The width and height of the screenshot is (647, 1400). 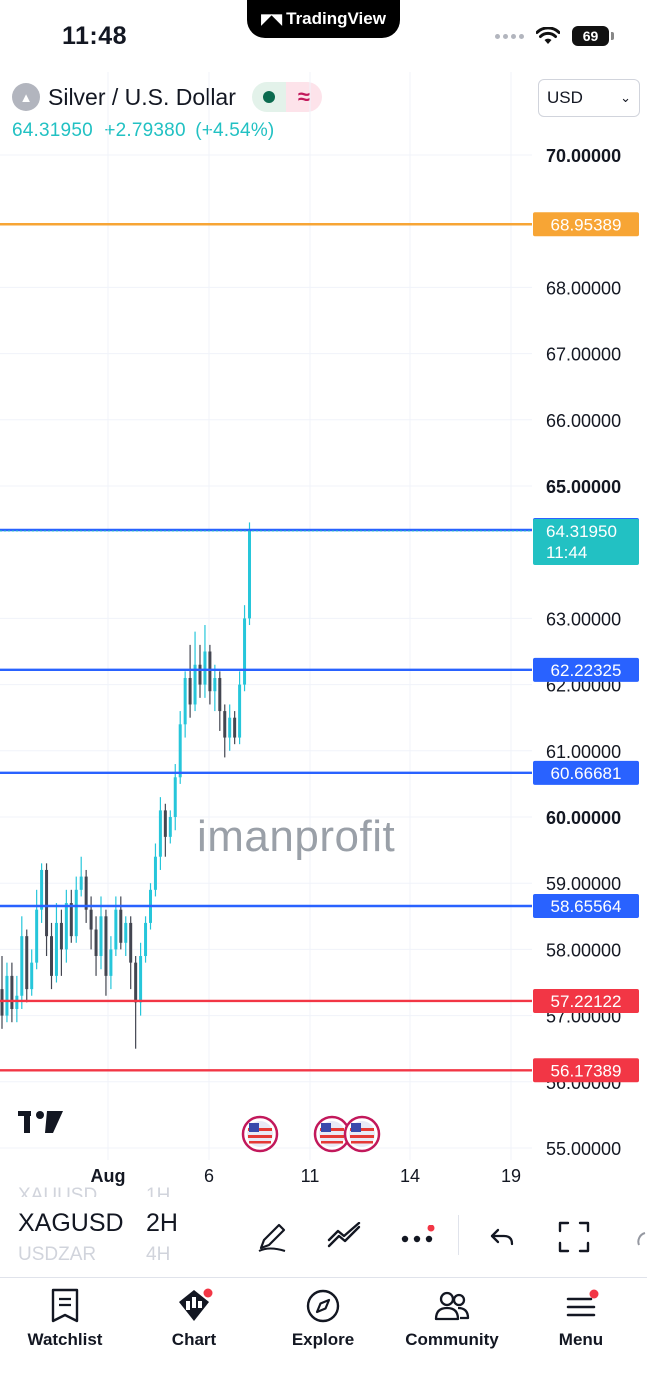 I want to click on level-price-label: 56.17389, so click(x=586, y=1070).